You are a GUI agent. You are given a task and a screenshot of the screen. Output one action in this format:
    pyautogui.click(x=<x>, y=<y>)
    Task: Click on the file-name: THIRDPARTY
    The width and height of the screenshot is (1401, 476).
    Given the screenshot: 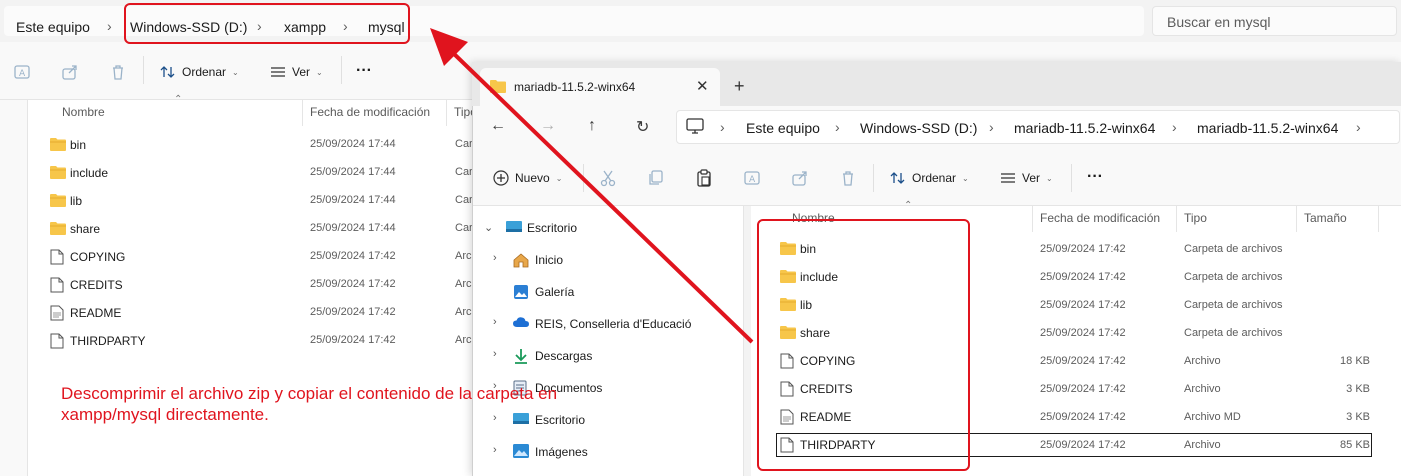 What is the action you would take?
    pyautogui.click(x=108, y=341)
    